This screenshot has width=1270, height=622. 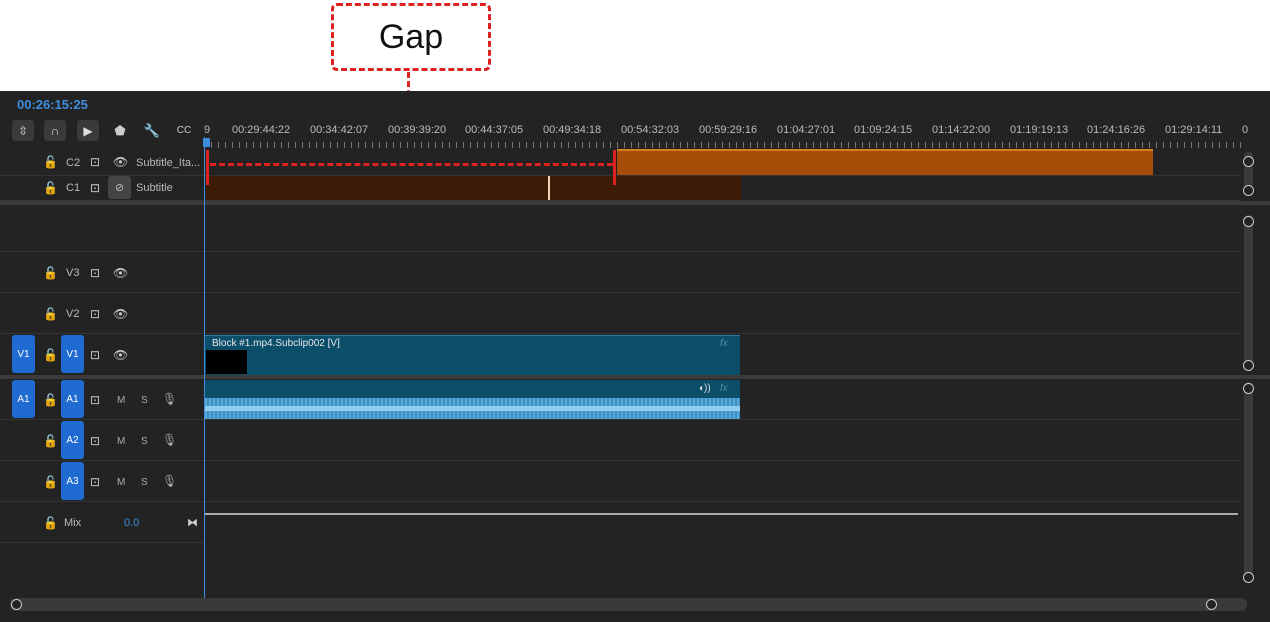 I want to click on ruler-tick-label: 01:24:16:26, so click(x=1116, y=130).